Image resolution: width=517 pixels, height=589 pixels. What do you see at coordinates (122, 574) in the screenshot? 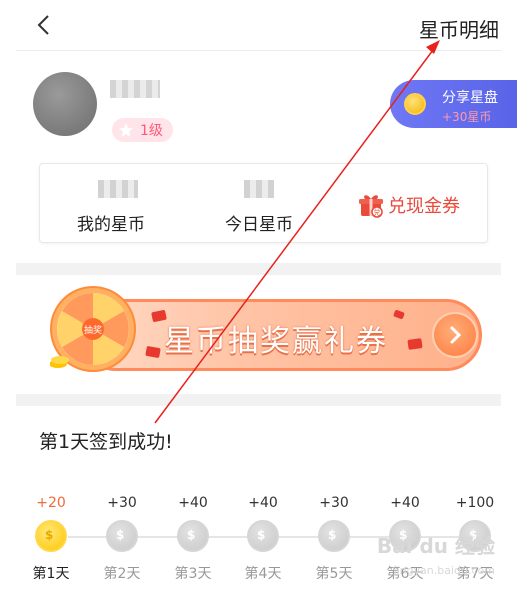
I see `day-label: 第2天` at bounding box center [122, 574].